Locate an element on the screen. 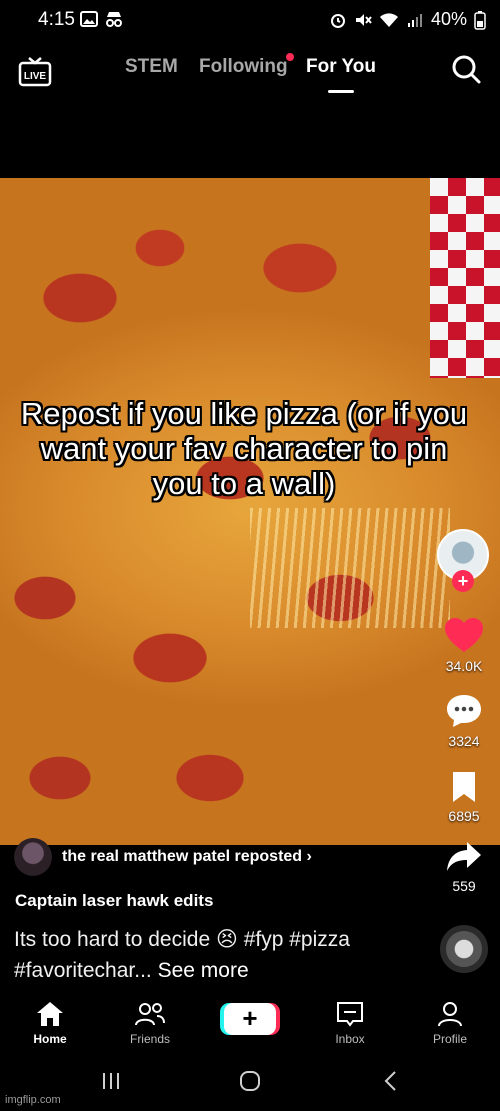 The height and width of the screenshot is (1111, 500). share-button: 559 is located at coordinates (464, 867).